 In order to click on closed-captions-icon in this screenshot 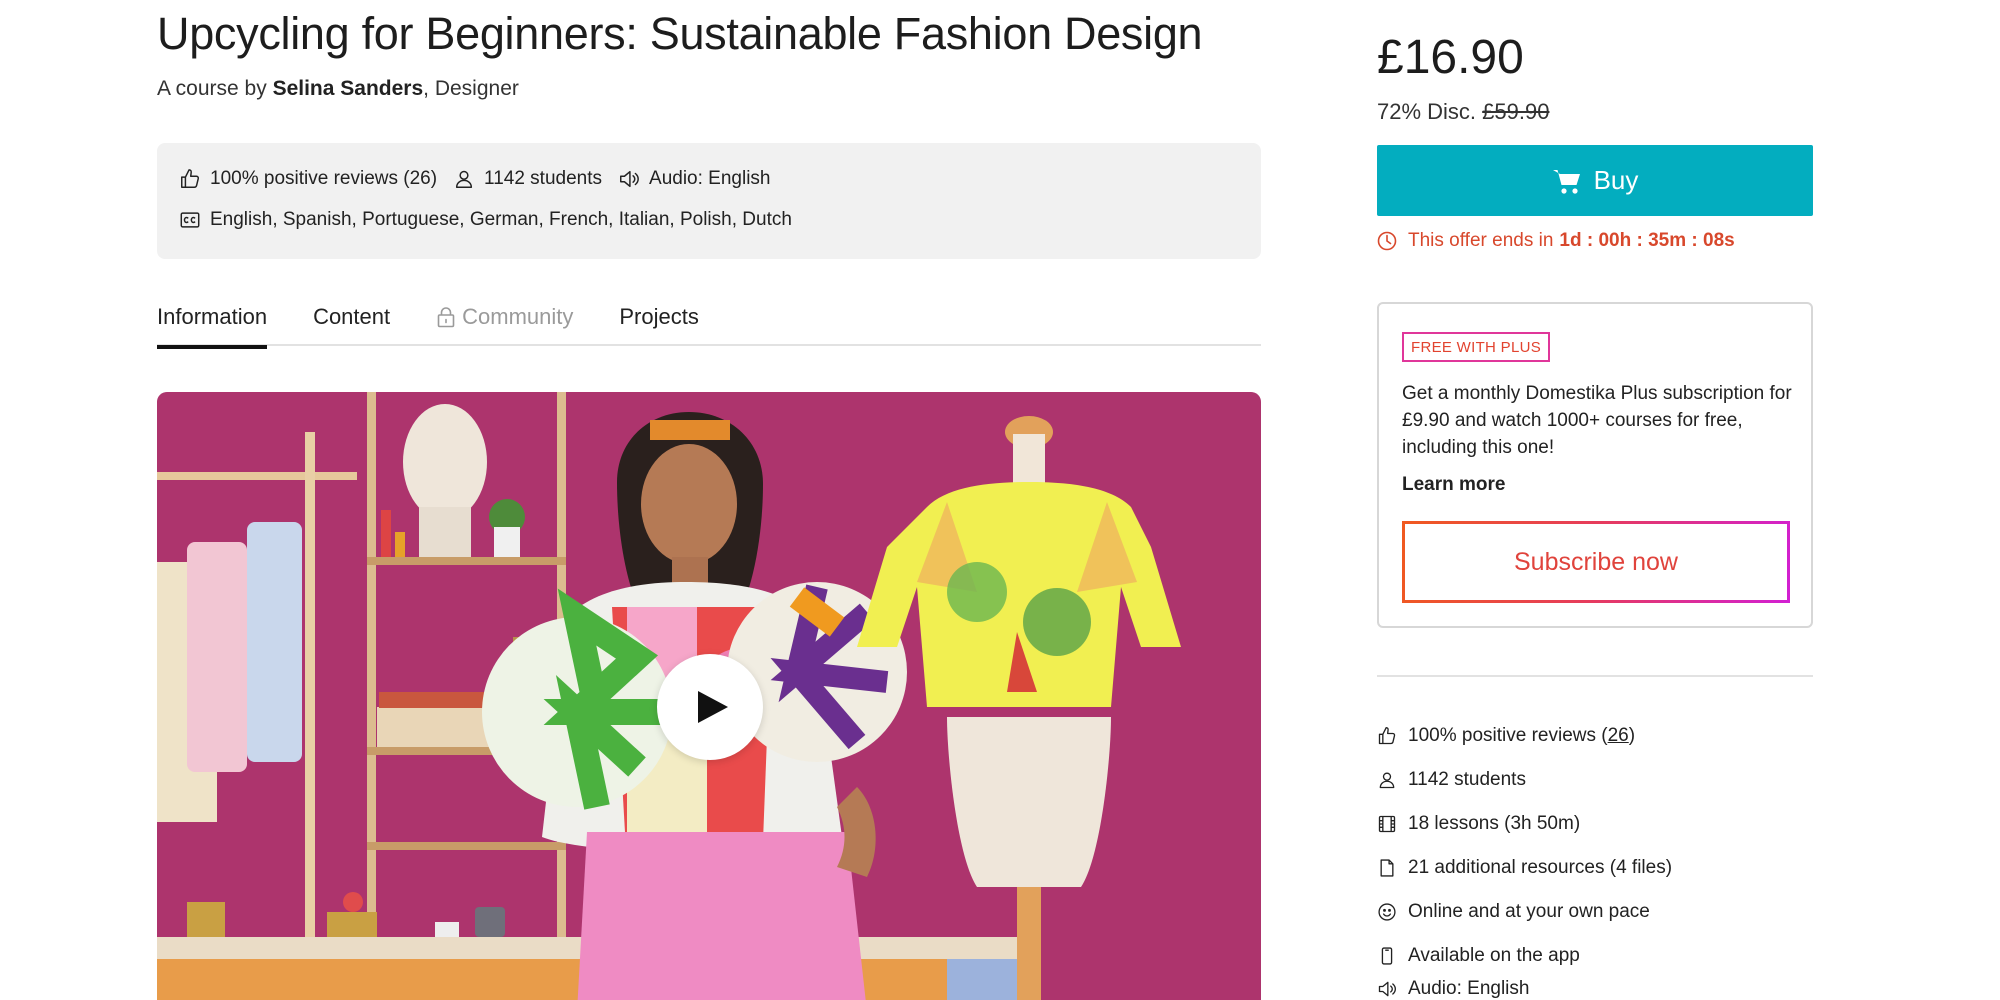, I will do `click(190, 220)`.